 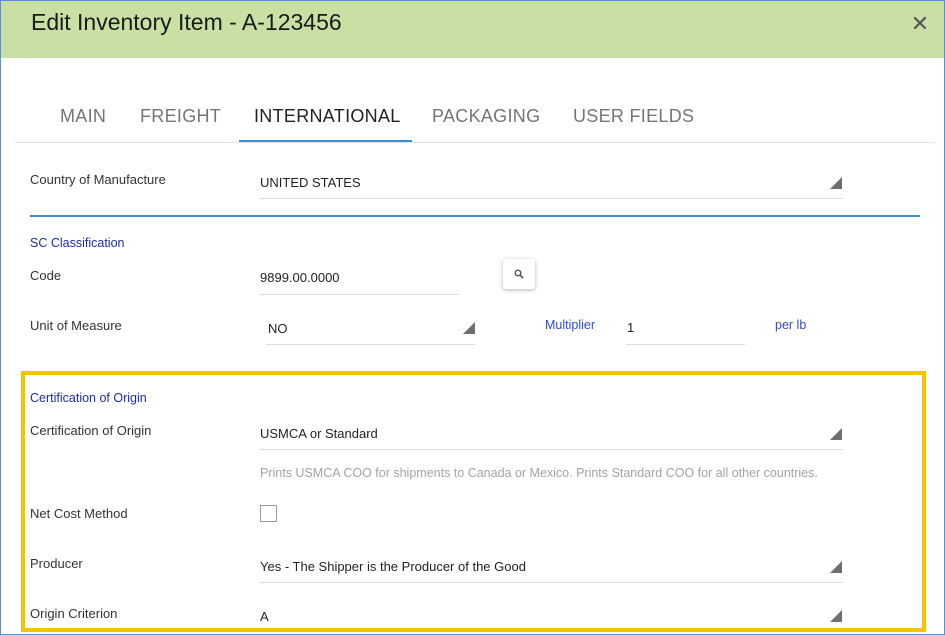 I want to click on net-cost-method-label: Net Cost Method, so click(x=79, y=513).